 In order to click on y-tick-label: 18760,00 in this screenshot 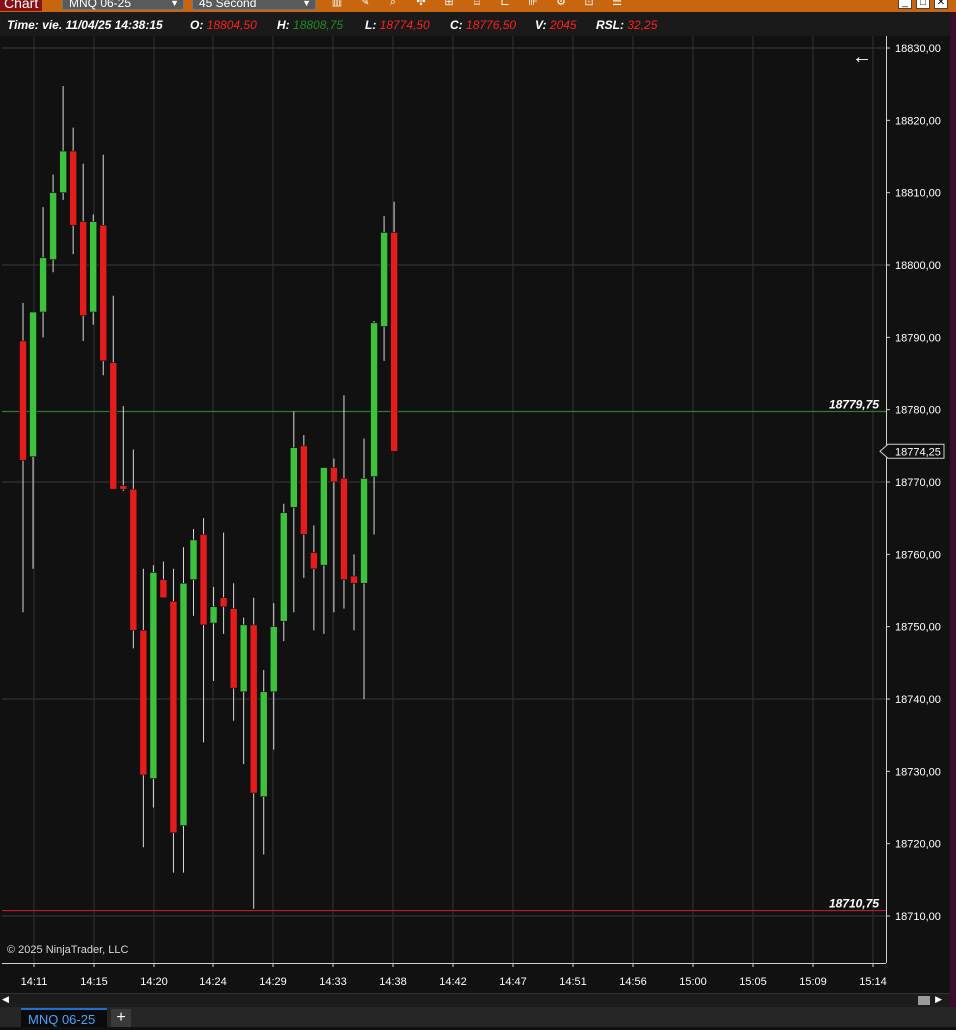, I will do `click(918, 555)`.